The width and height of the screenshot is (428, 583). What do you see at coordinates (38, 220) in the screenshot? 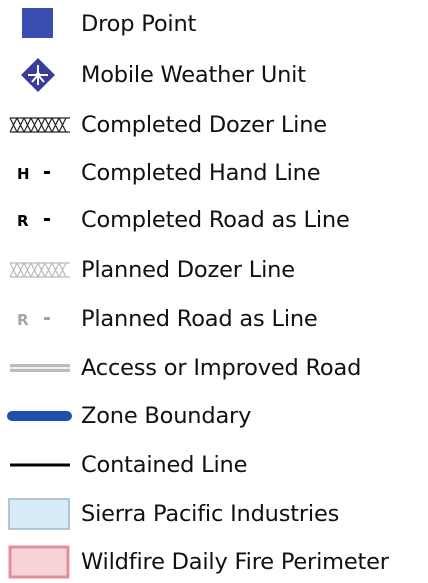
I see `completed-road-as-line-icon: R` at bounding box center [38, 220].